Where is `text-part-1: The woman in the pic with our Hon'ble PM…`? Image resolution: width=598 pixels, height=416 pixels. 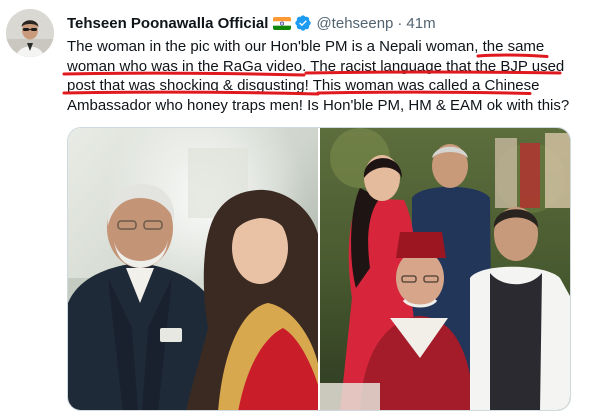
text-part-1: The woman in the pic with our Hon'ble PM… is located at coordinates (275, 46).